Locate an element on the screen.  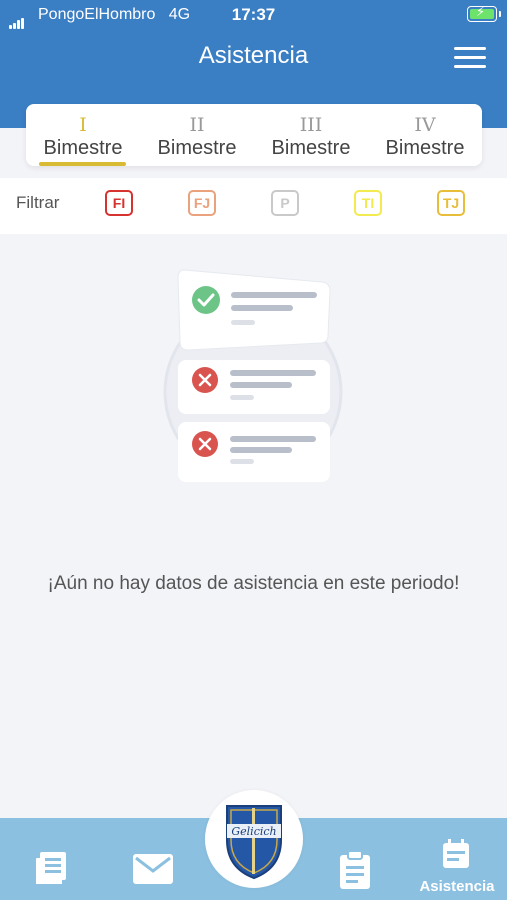
home-button: Gelicich is located at coordinates (254, 839).